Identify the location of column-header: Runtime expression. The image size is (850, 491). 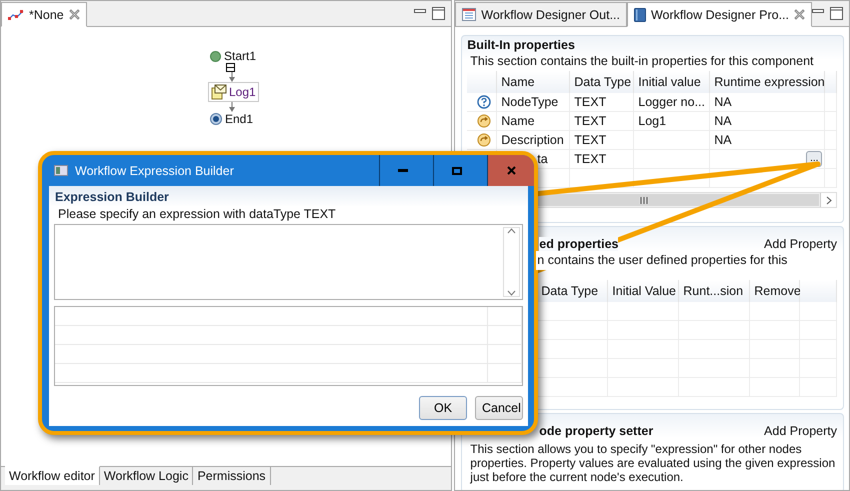
(768, 82).